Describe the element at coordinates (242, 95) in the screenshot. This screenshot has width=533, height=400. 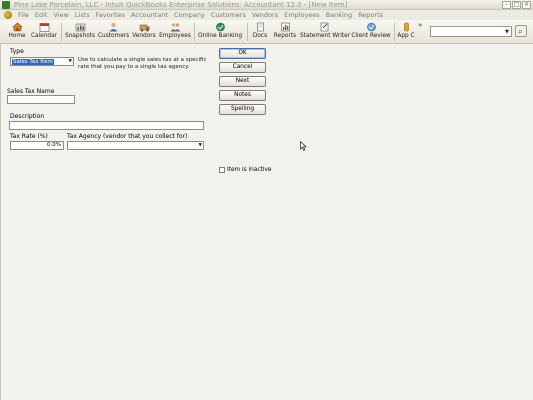
I see `notes-button: Notes` at that location.